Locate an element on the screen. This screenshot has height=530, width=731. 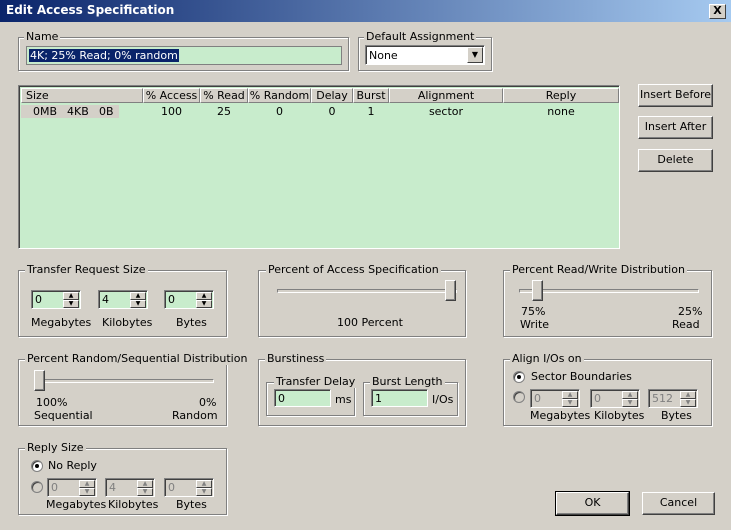
no-reply-radio is located at coordinates (37, 466).